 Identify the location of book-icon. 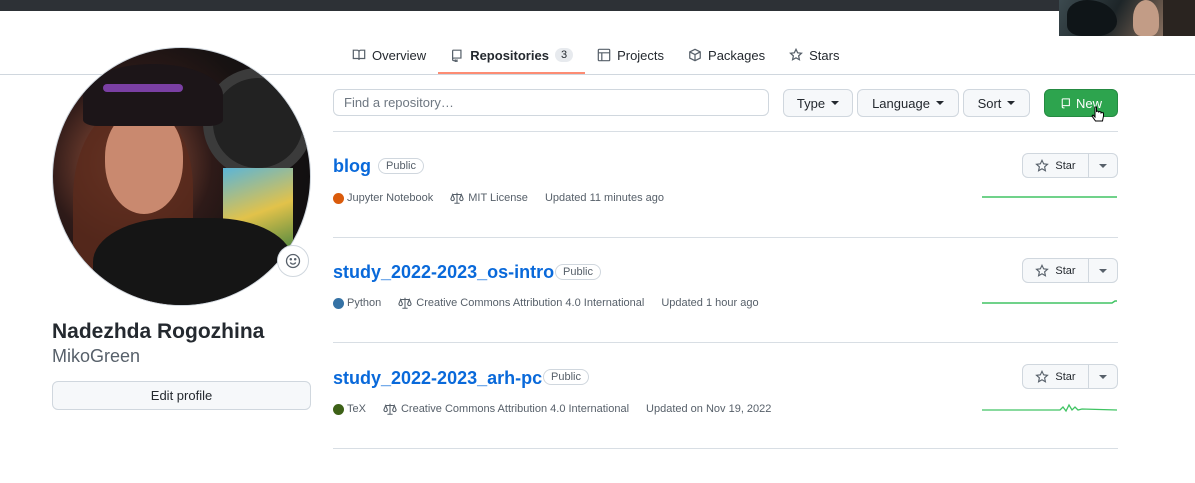
(359, 54).